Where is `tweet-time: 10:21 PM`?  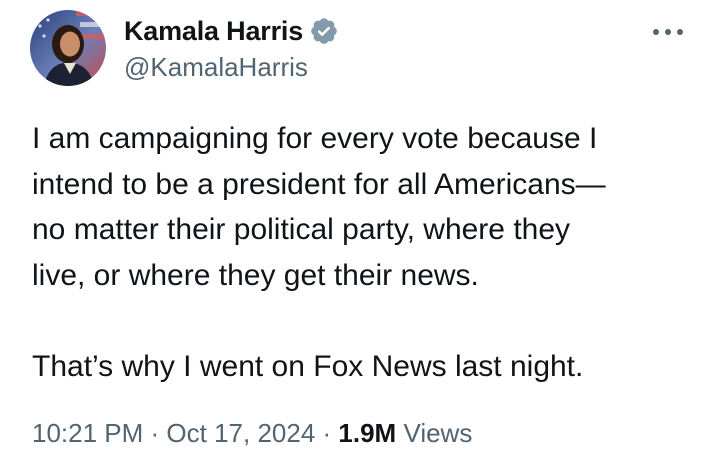
tweet-time: 10:21 PM is located at coordinates (87, 433).